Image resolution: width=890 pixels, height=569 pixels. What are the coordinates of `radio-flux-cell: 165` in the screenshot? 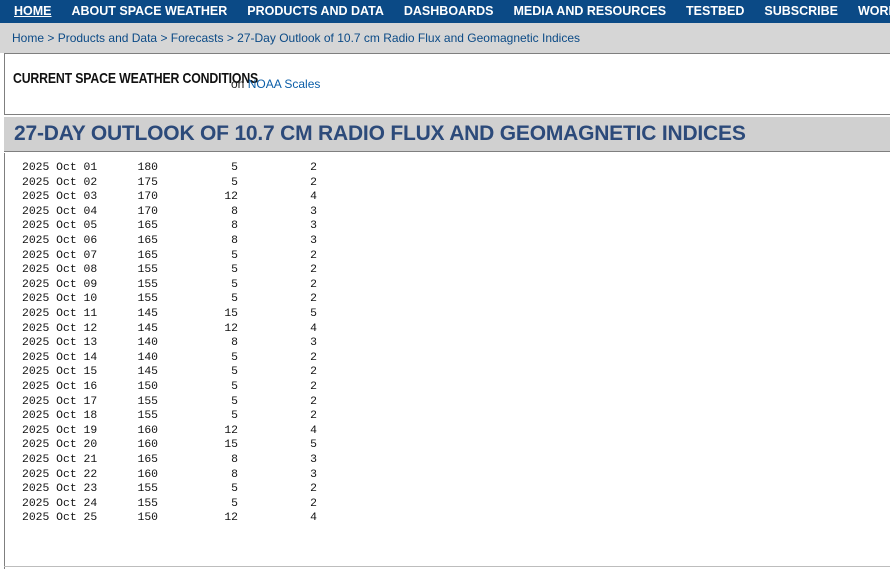 It's located at (147, 460).